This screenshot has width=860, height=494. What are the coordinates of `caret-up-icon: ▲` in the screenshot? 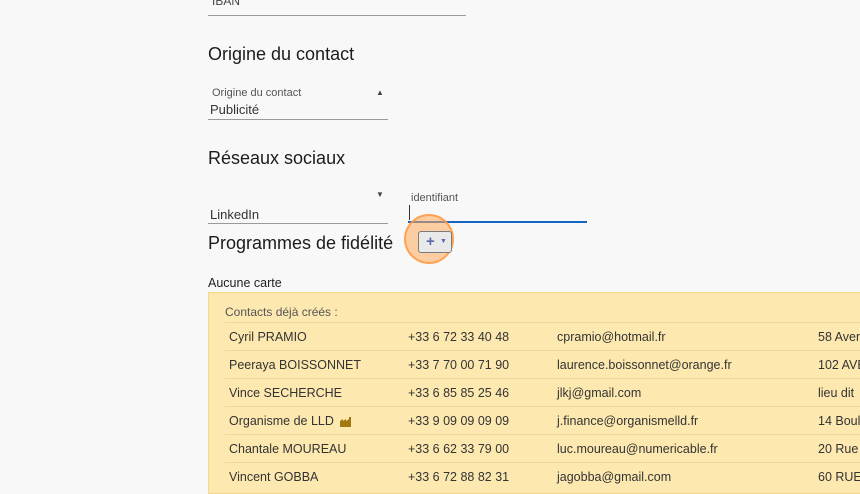 It's located at (380, 92).